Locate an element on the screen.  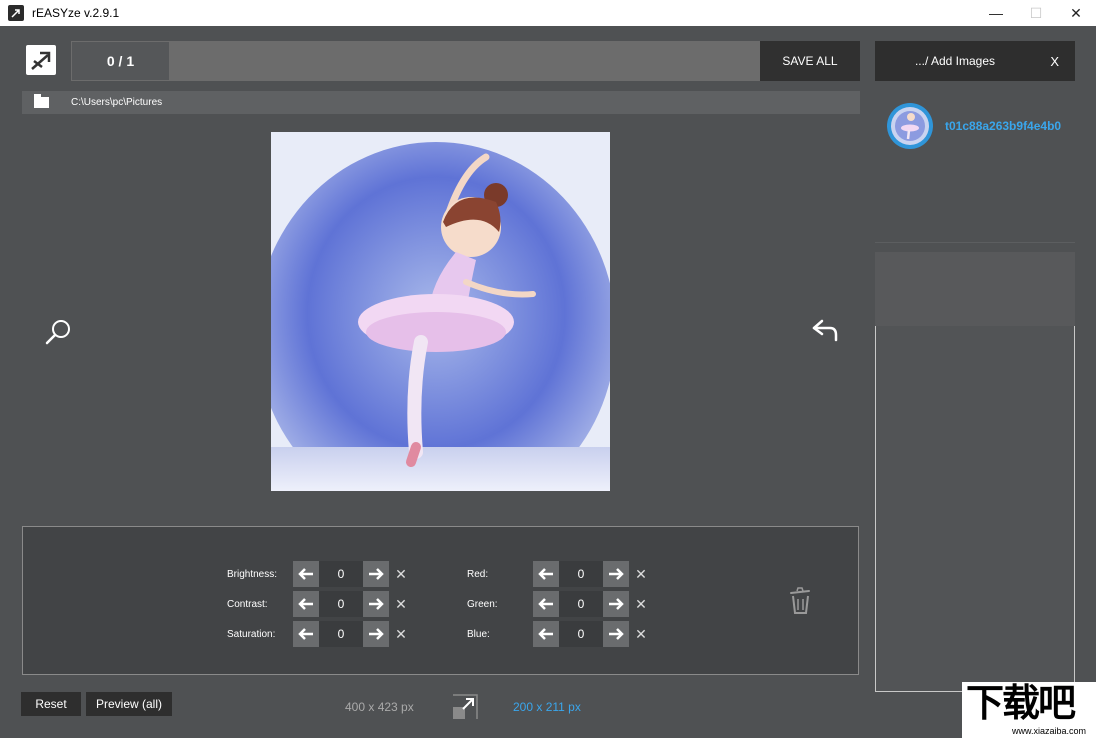
app-icon is located at coordinates (16, 13).